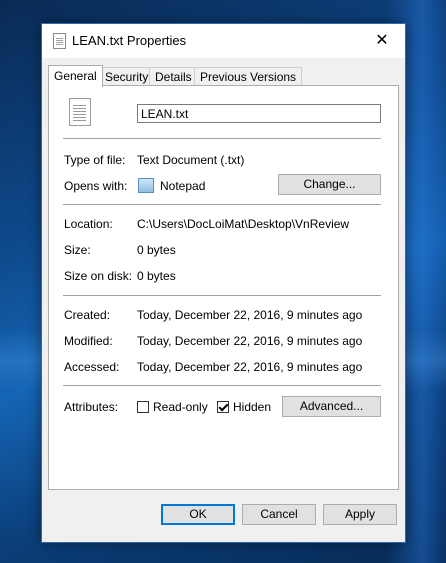  Describe the element at coordinates (243, 224) in the screenshot. I see `location-value: C:\Users\DocLoiMat\Desktop\VnReview` at that location.